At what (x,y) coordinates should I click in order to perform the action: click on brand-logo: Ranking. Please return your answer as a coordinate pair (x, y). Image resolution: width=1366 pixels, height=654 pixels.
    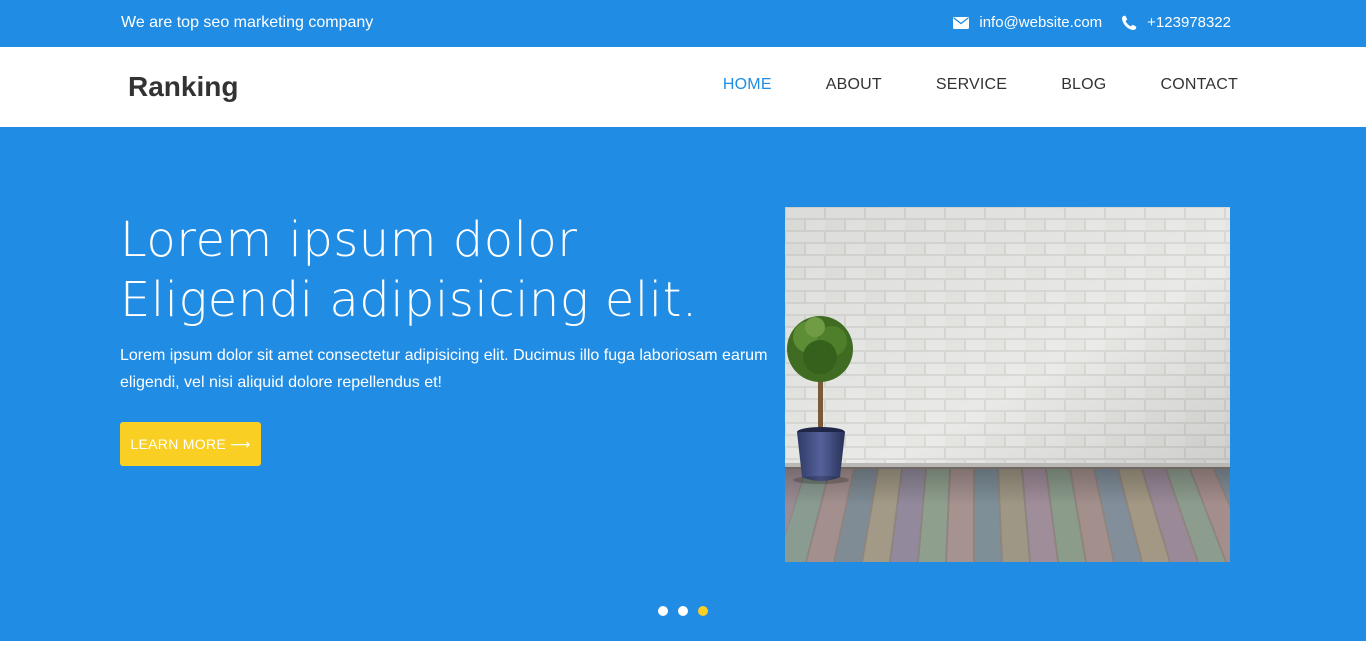
    Looking at the image, I should click on (183, 87).